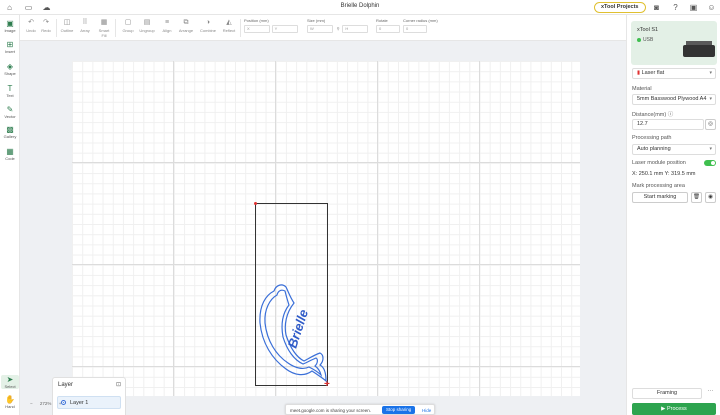 Image resolution: width=720 pixels, height=415 pixels. I want to click on position-y-input: Y, so click(284, 29).